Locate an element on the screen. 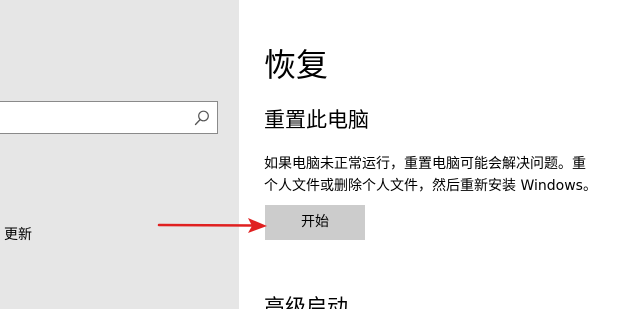  section-title-advanced-startup: 高级启动 is located at coordinates (306, 302).